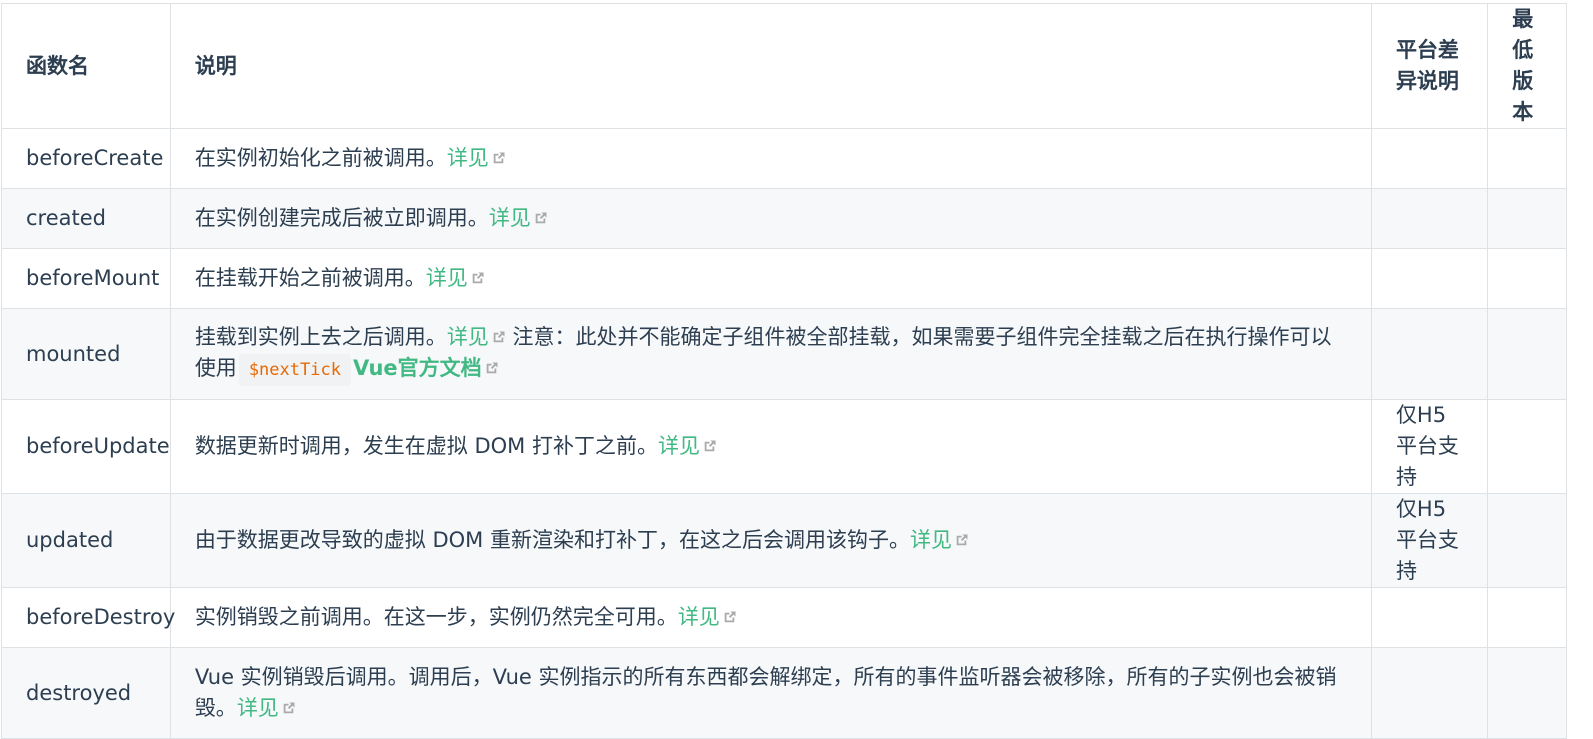 The height and width of the screenshot is (739, 1593). Describe the element at coordinates (320, 158) in the screenshot. I see `description-text: 在实例初始化之前被调用。` at that location.